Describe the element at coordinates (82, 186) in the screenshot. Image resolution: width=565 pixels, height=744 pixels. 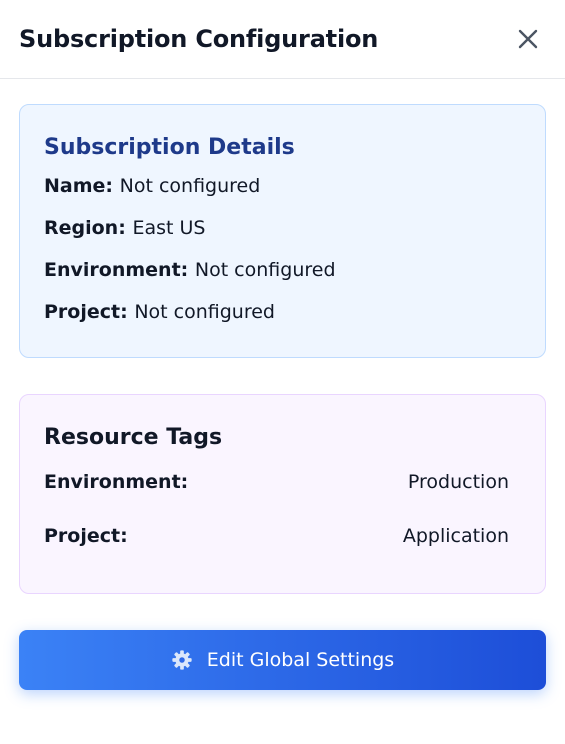
I see `detail-label: Name:` at that location.